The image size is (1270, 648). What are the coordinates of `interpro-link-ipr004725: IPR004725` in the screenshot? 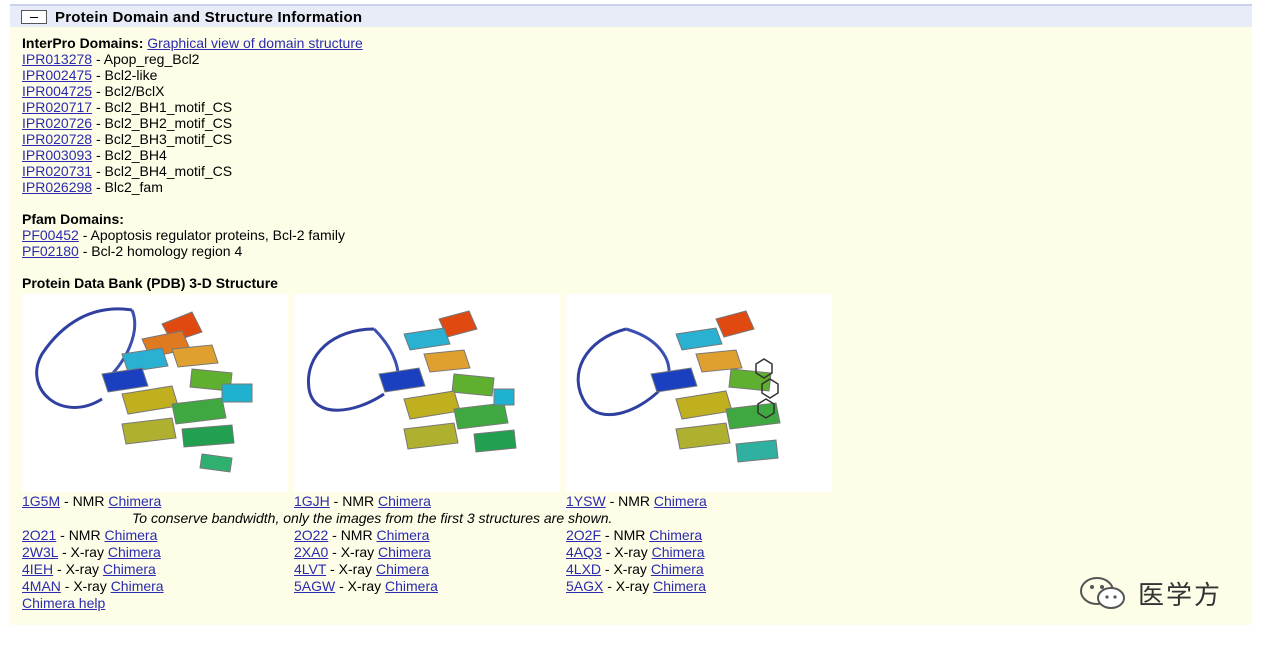 It's located at (57, 91).